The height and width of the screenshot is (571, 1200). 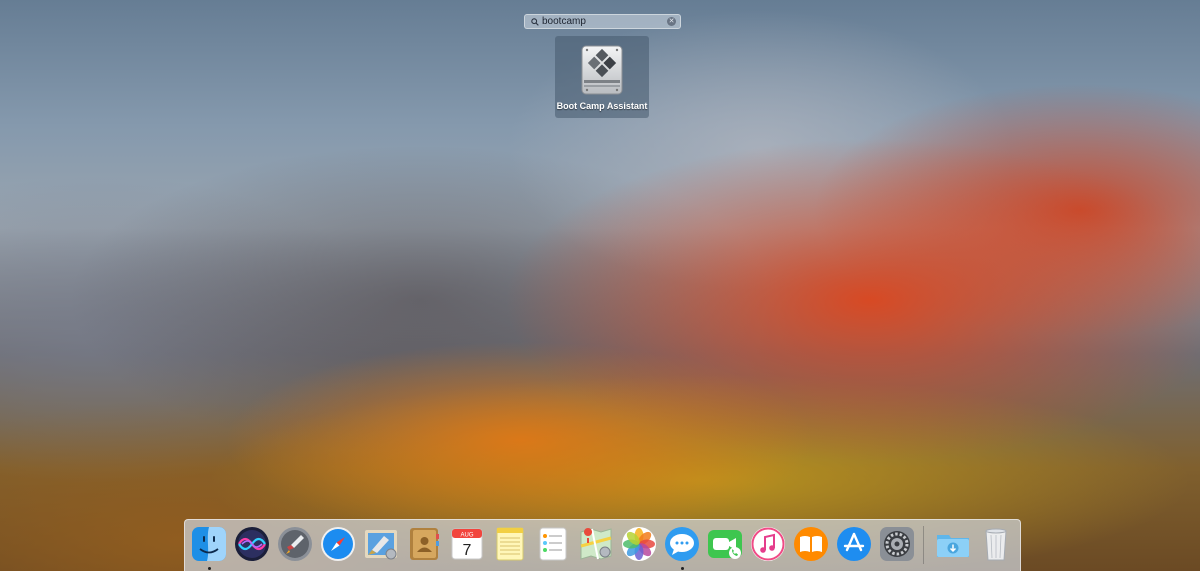 I want to click on dock-mail, so click(x=381, y=544).